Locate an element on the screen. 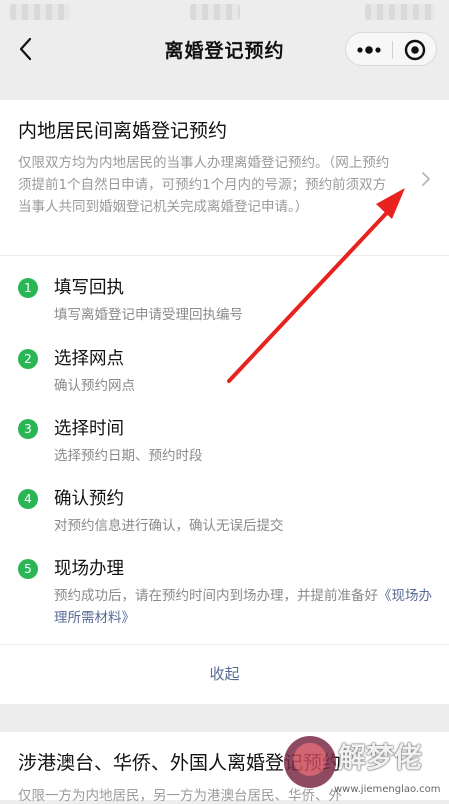 The image size is (449, 804). watermark-text: 解梦佬 is located at coordinates (380, 757).